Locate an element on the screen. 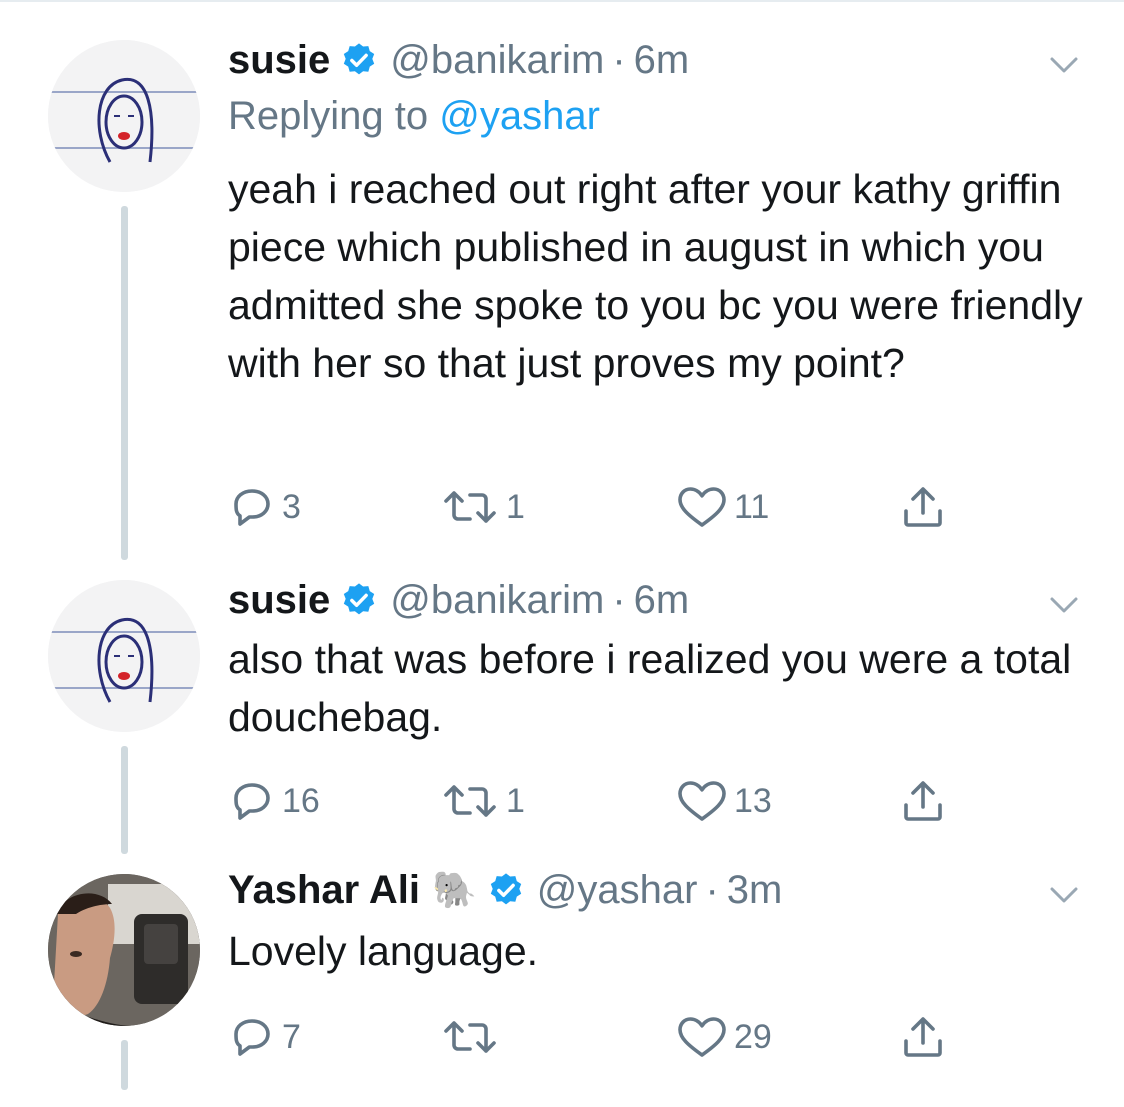 This screenshot has height=1107, width=1124. like-button: 11 is located at coordinates (722, 507).